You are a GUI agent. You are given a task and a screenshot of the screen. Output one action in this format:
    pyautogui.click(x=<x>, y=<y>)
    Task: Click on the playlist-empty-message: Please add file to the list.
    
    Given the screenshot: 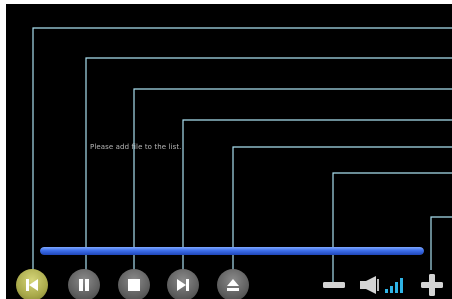 What is the action you would take?
    pyautogui.click(x=136, y=147)
    